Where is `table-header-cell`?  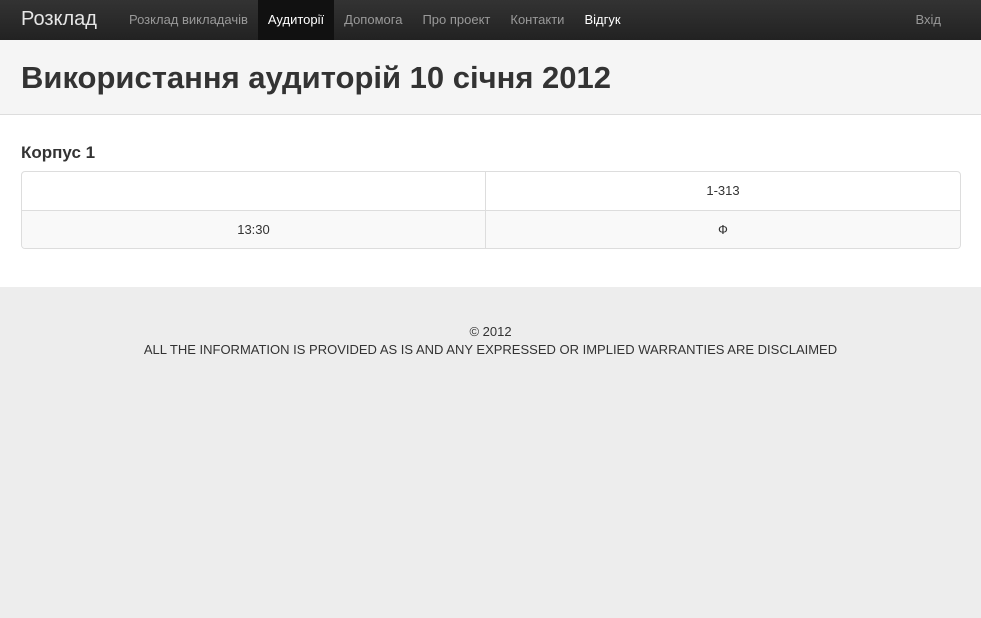
table-header-cell is located at coordinates (254, 191).